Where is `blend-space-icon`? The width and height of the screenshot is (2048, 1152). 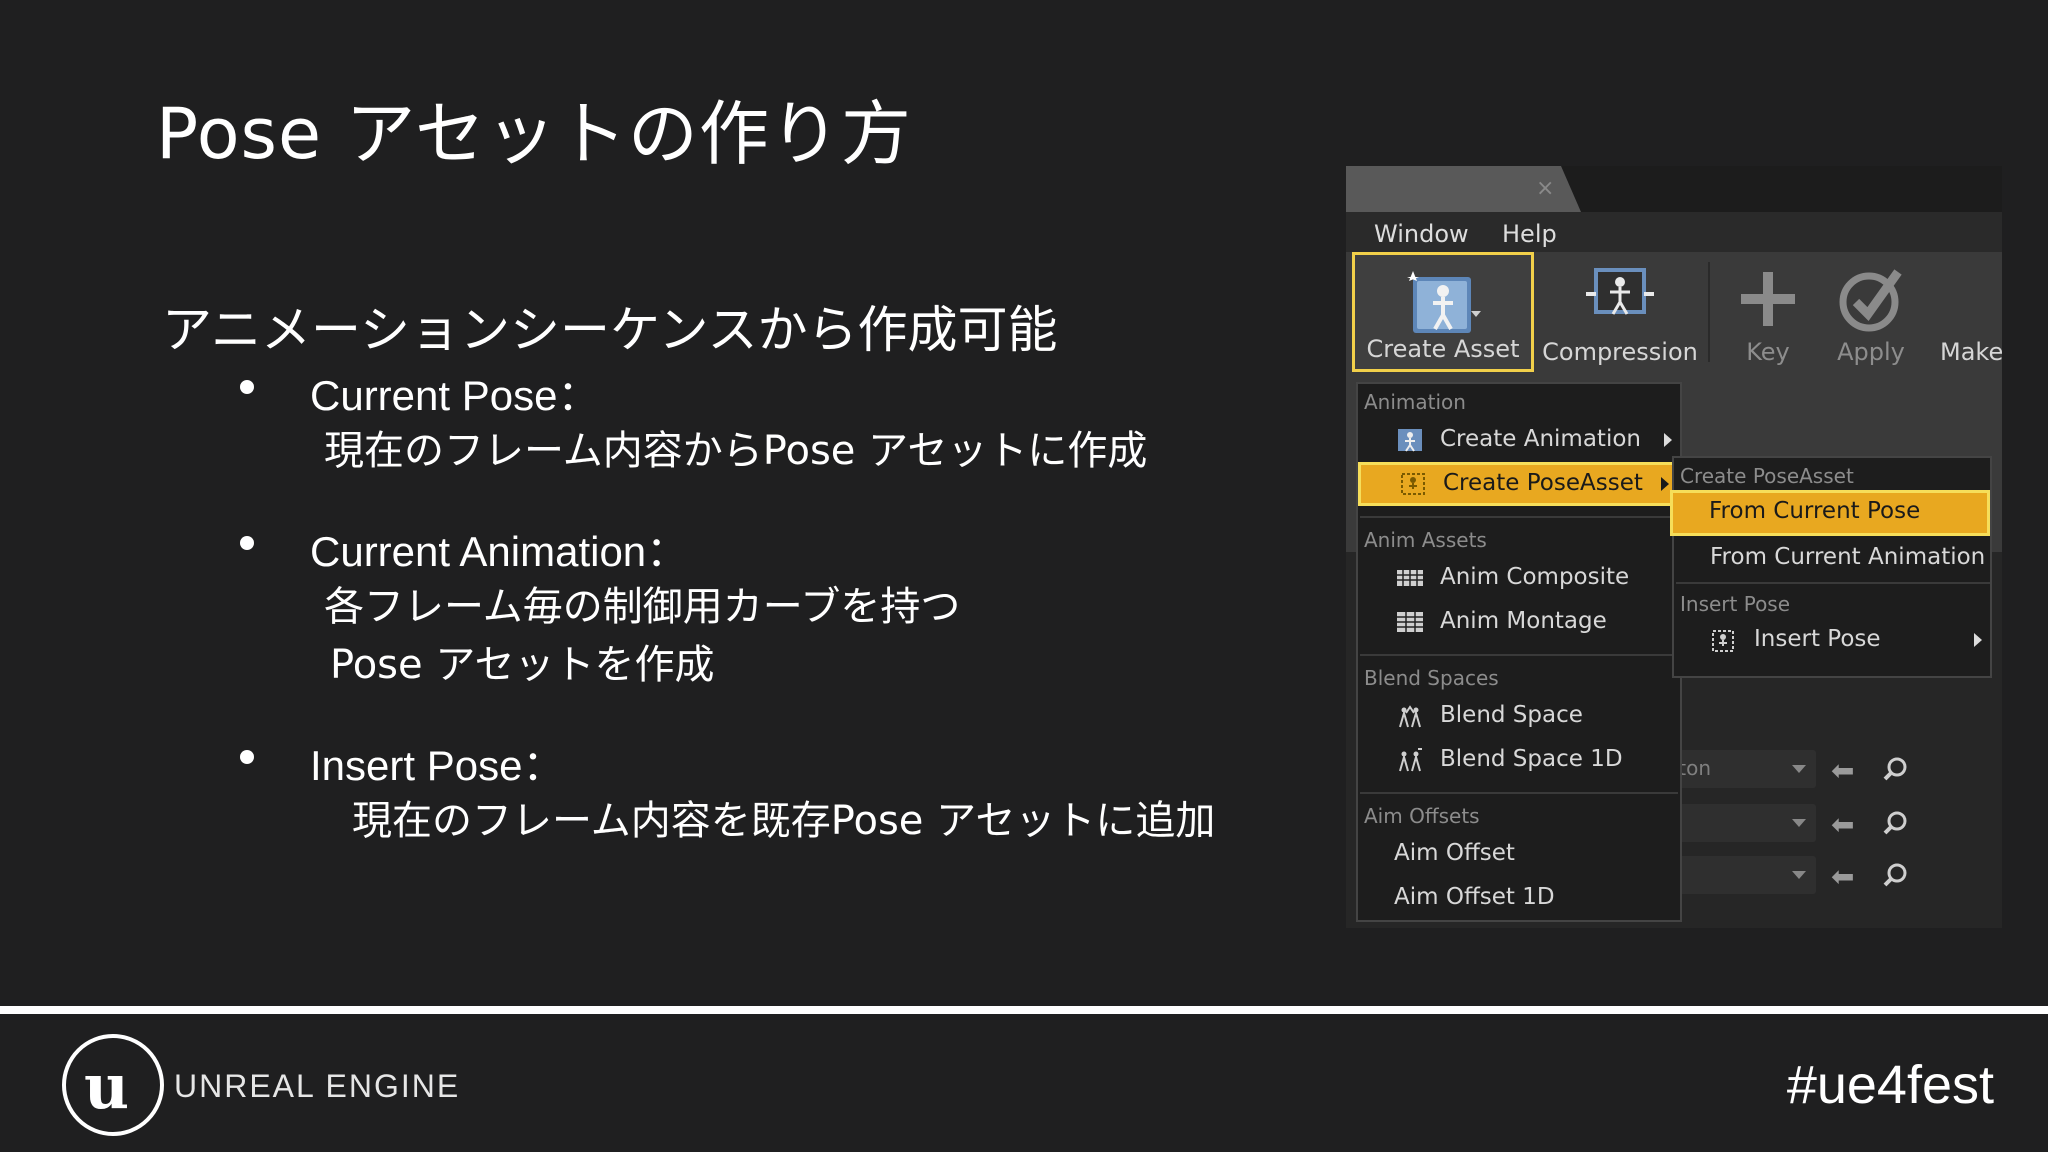 blend-space-icon is located at coordinates (1410, 716).